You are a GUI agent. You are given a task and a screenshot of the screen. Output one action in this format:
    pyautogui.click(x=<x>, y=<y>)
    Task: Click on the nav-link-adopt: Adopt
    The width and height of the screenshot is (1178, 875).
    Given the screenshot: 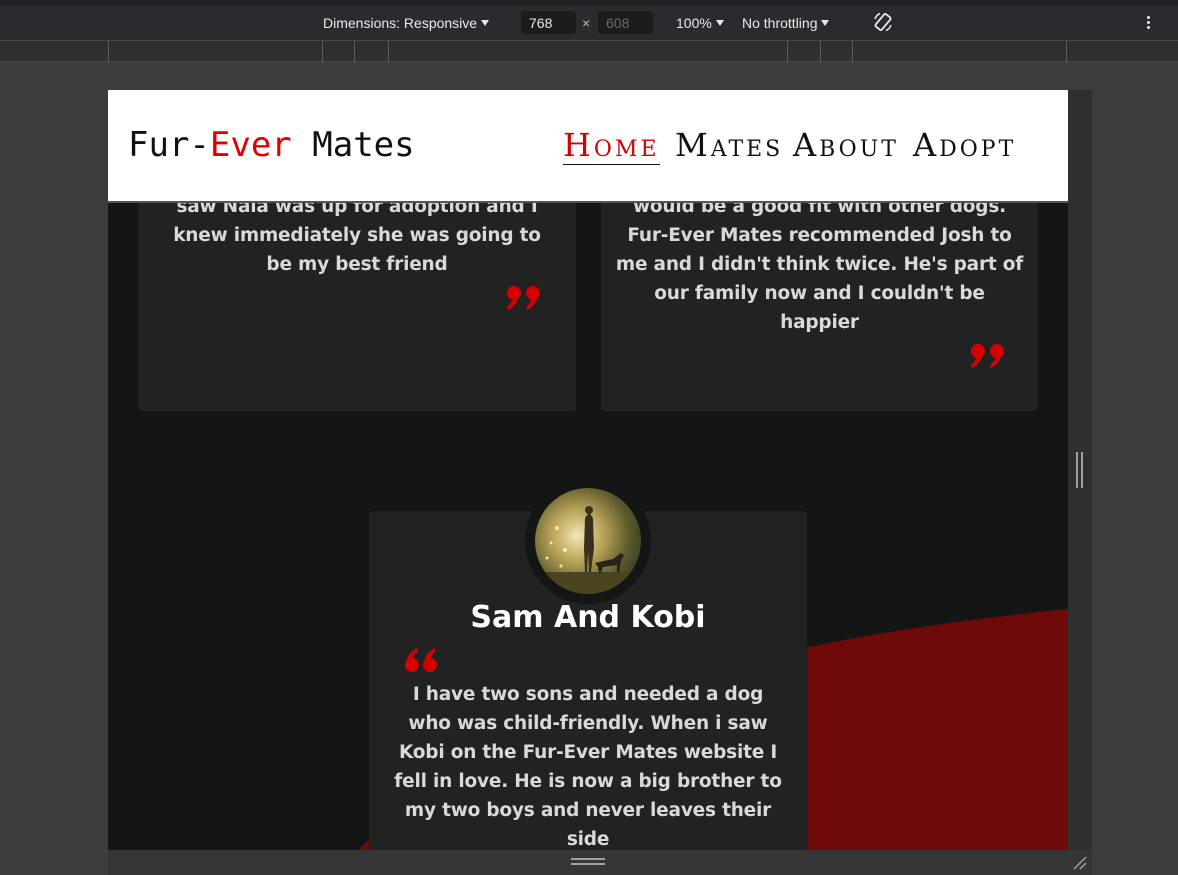 What is the action you would take?
    pyautogui.click(x=964, y=145)
    